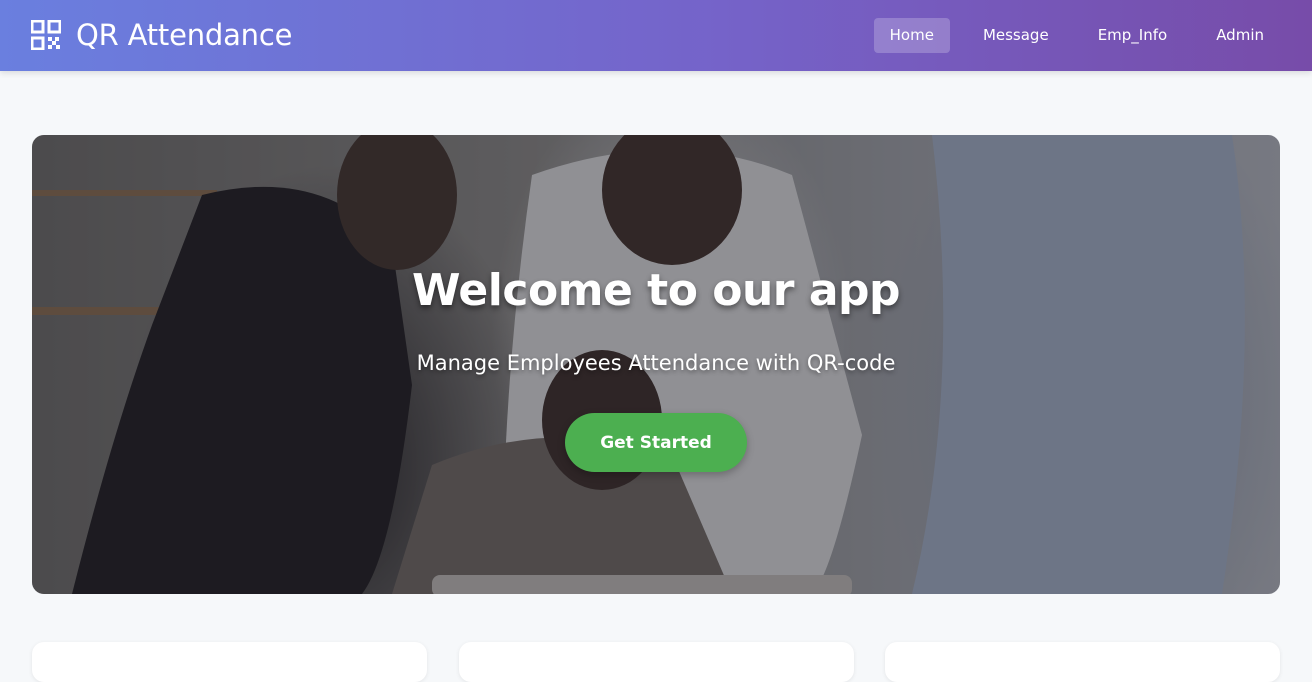 The height and width of the screenshot is (682, 1312). I want to click on nav-link-message: Message, so click(1016, 35).